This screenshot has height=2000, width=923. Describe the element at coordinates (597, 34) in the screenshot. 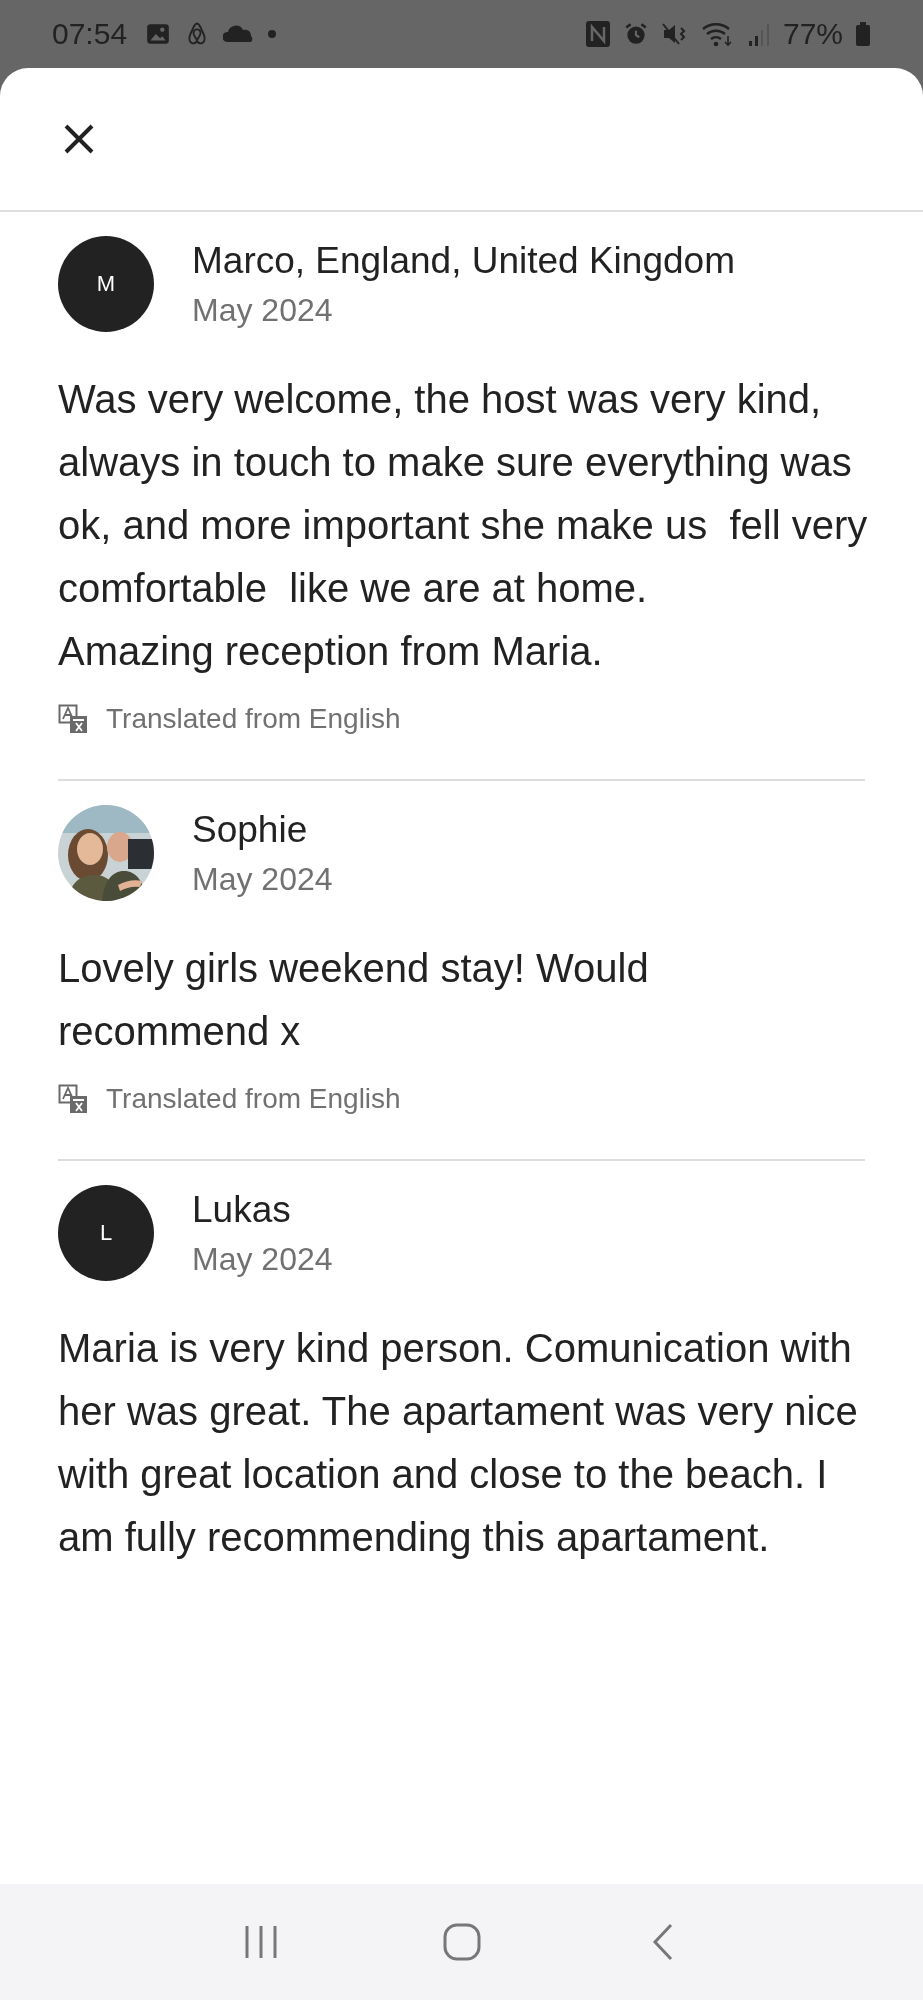

I see `nfc-icon` at that location.